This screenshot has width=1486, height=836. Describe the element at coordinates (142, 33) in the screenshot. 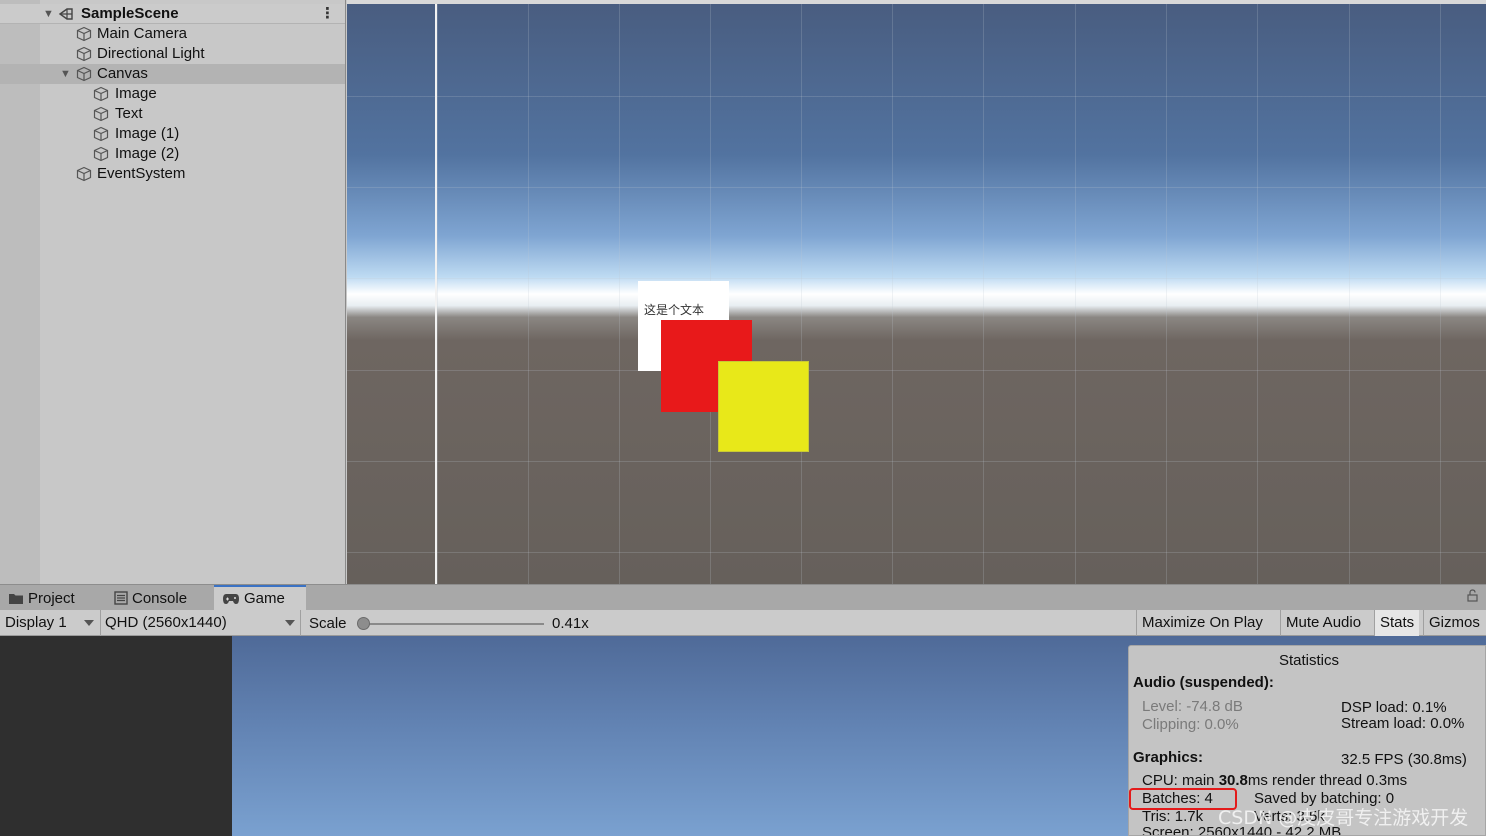

I see `hierarchy-item-label: Main Camera` at that location.